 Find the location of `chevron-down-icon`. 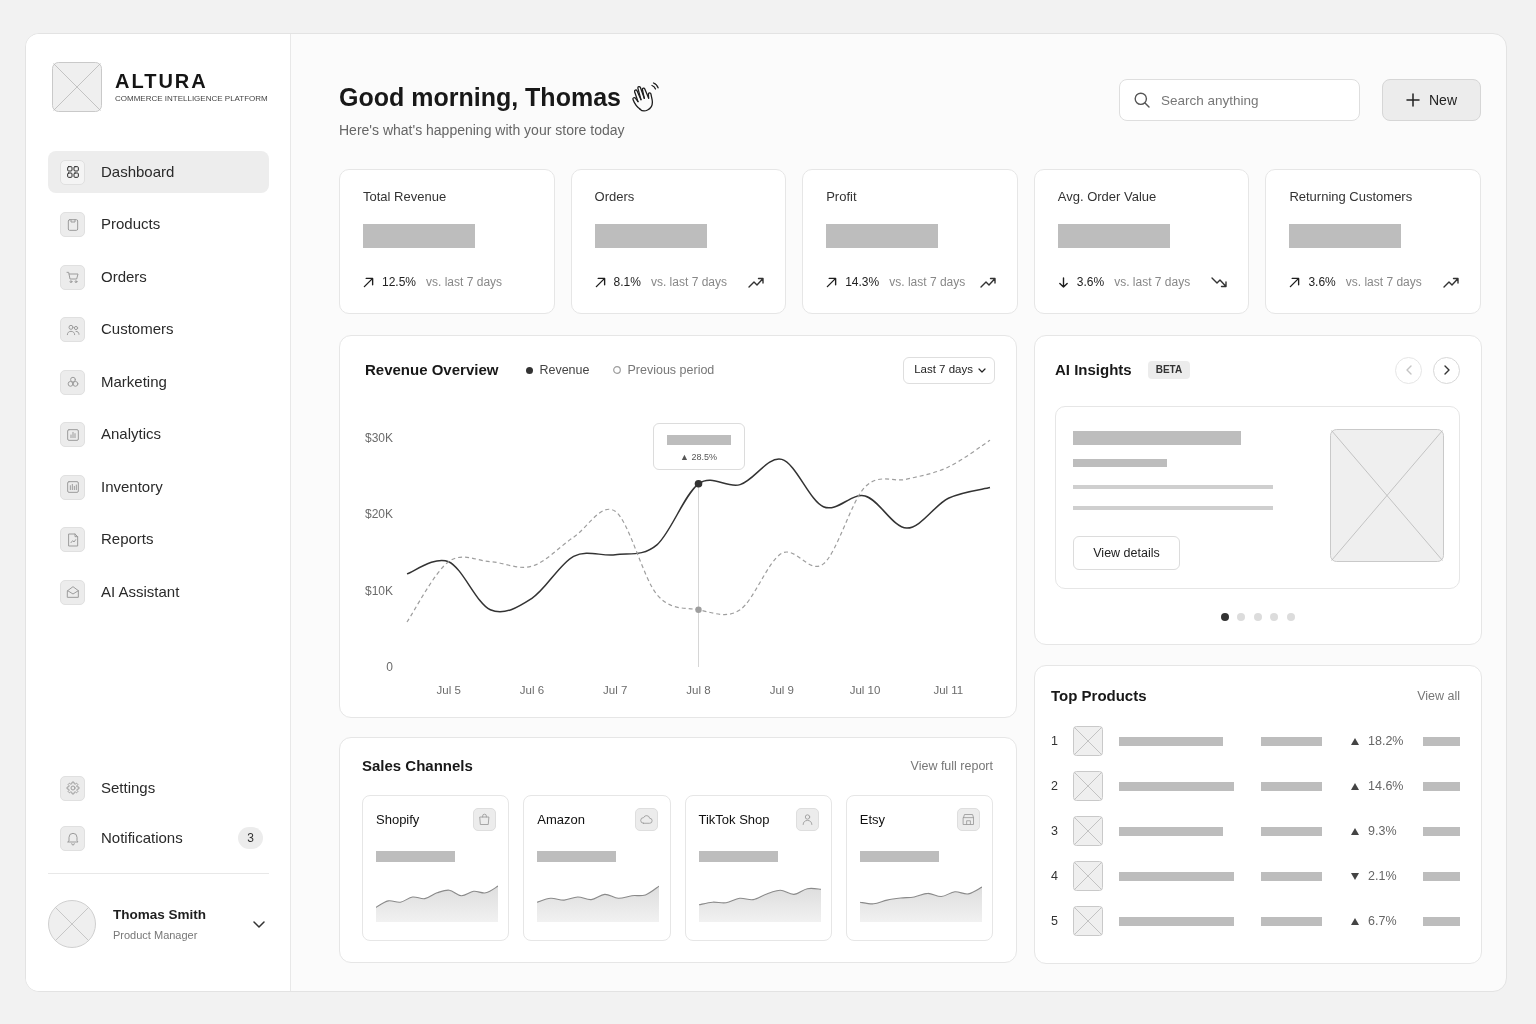

chevron-down-icon is located at coordinates (259, 924).